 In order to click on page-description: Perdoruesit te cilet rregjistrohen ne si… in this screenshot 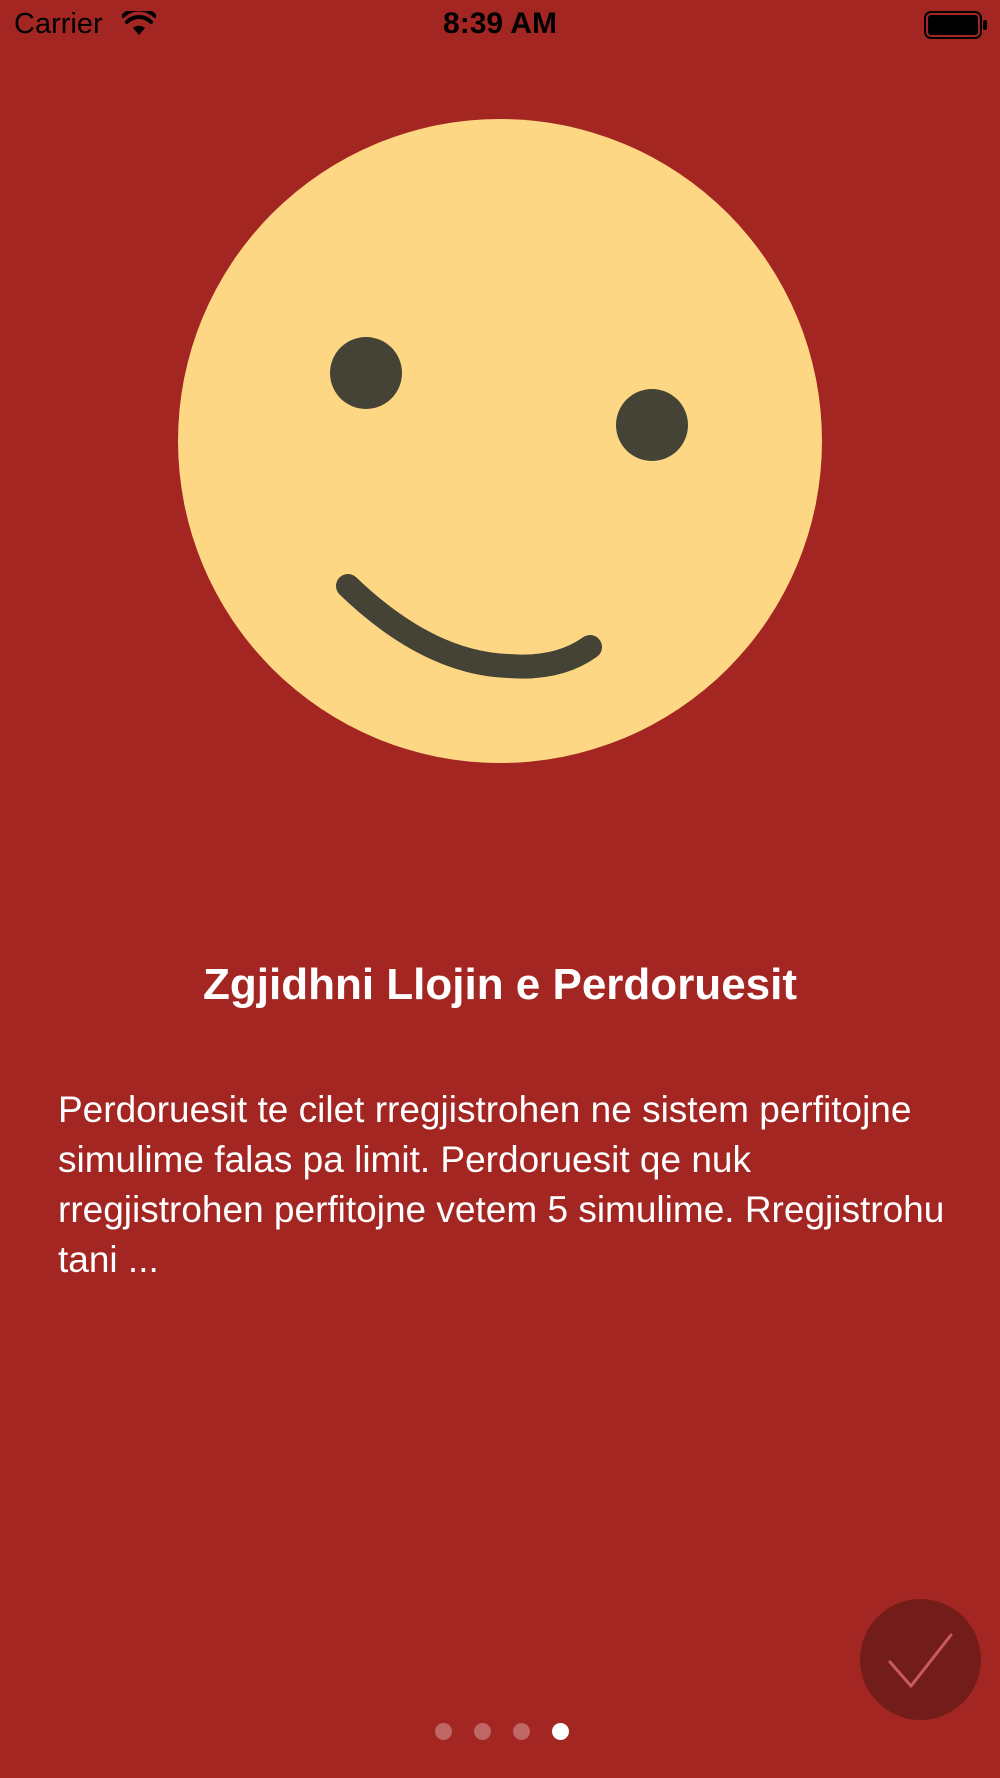, I will do `click(501, 1184)`.